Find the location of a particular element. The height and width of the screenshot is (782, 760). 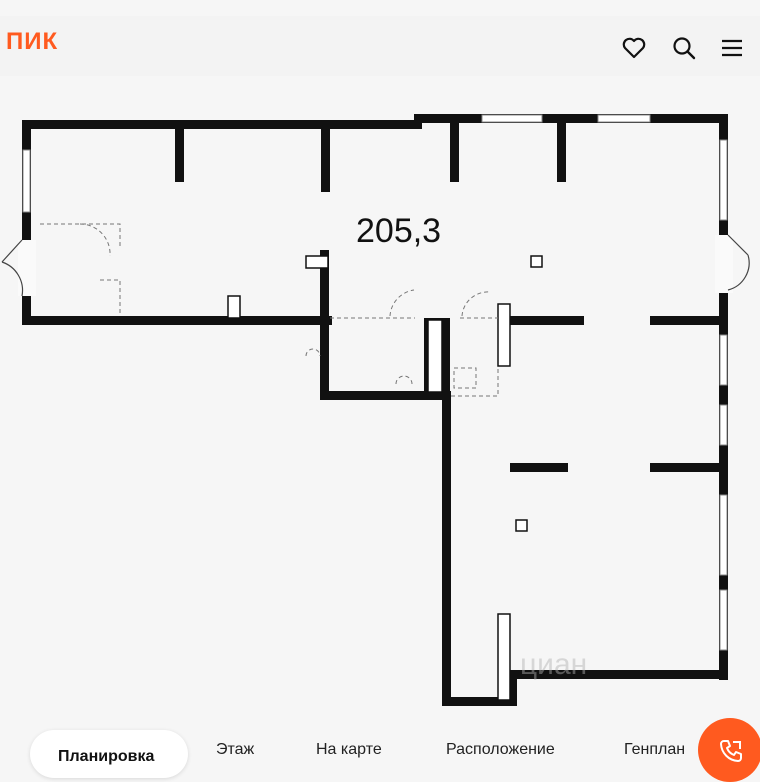

tab-planirovka: Планировка is located at coordinates (109, 754).